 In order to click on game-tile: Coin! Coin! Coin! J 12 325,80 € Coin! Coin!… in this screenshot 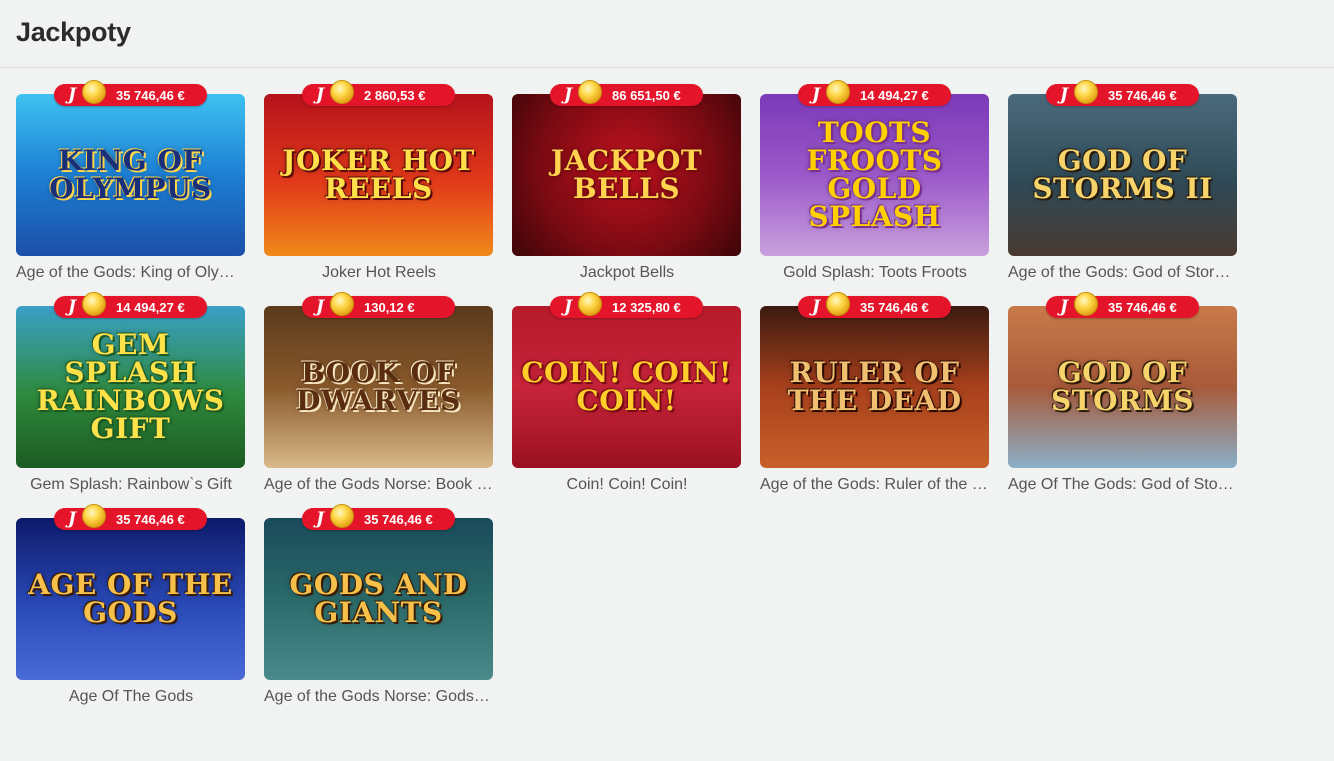, I will do `click(627, 405)`.